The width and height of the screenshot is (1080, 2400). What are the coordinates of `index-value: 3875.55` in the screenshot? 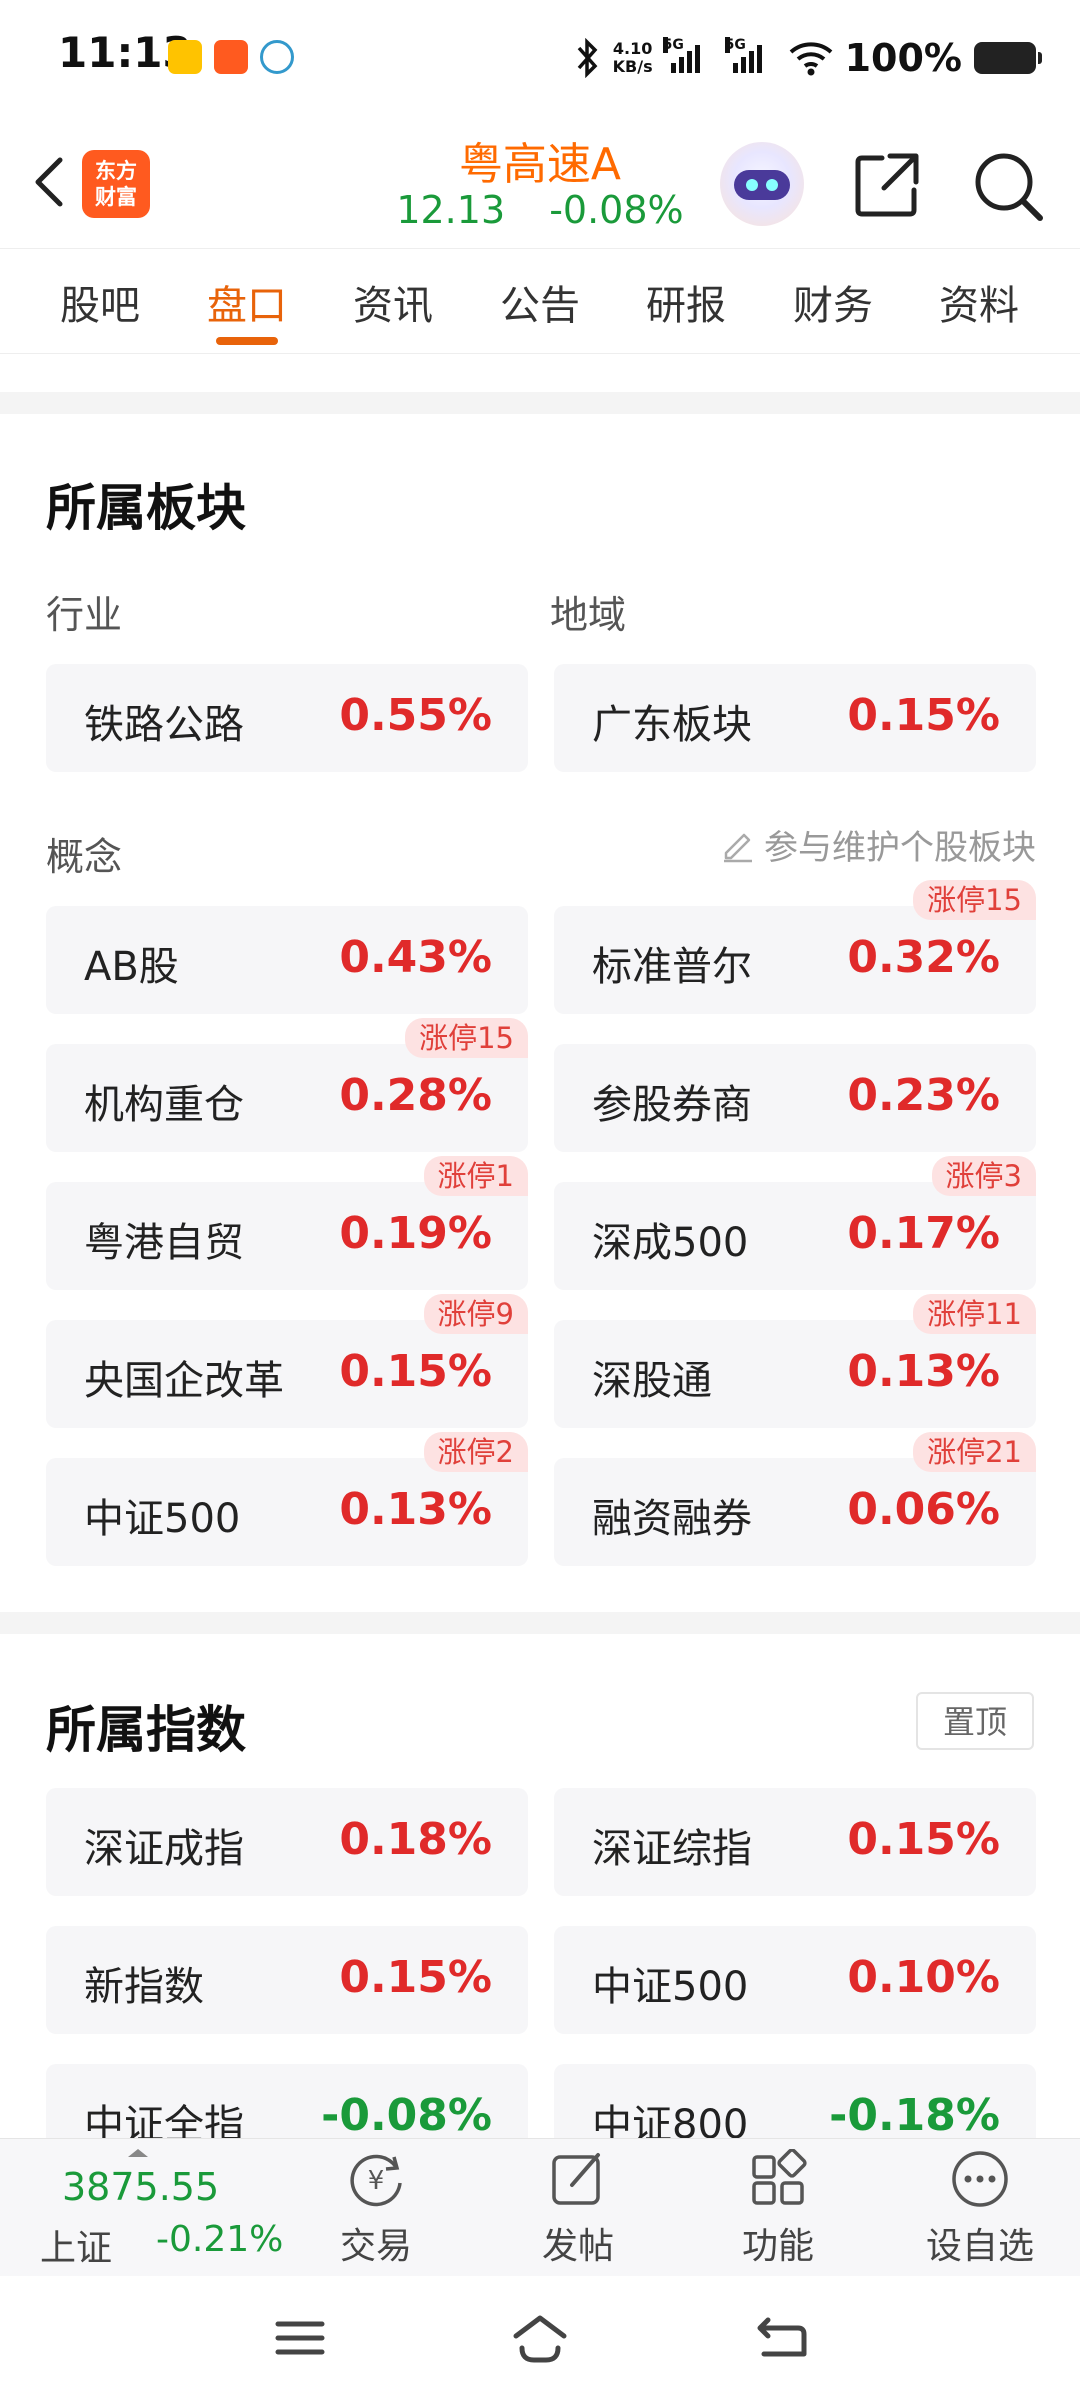 It's located at (141, 2187).